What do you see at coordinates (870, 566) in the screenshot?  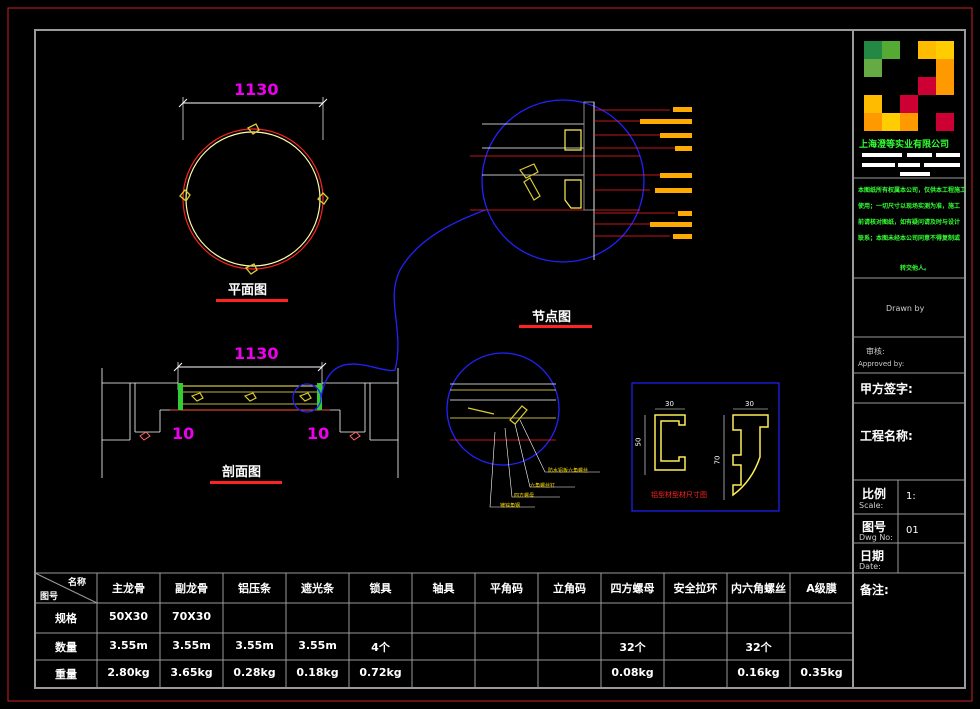 I see `date-en-label: Date:` at bounding box center [870, 566].